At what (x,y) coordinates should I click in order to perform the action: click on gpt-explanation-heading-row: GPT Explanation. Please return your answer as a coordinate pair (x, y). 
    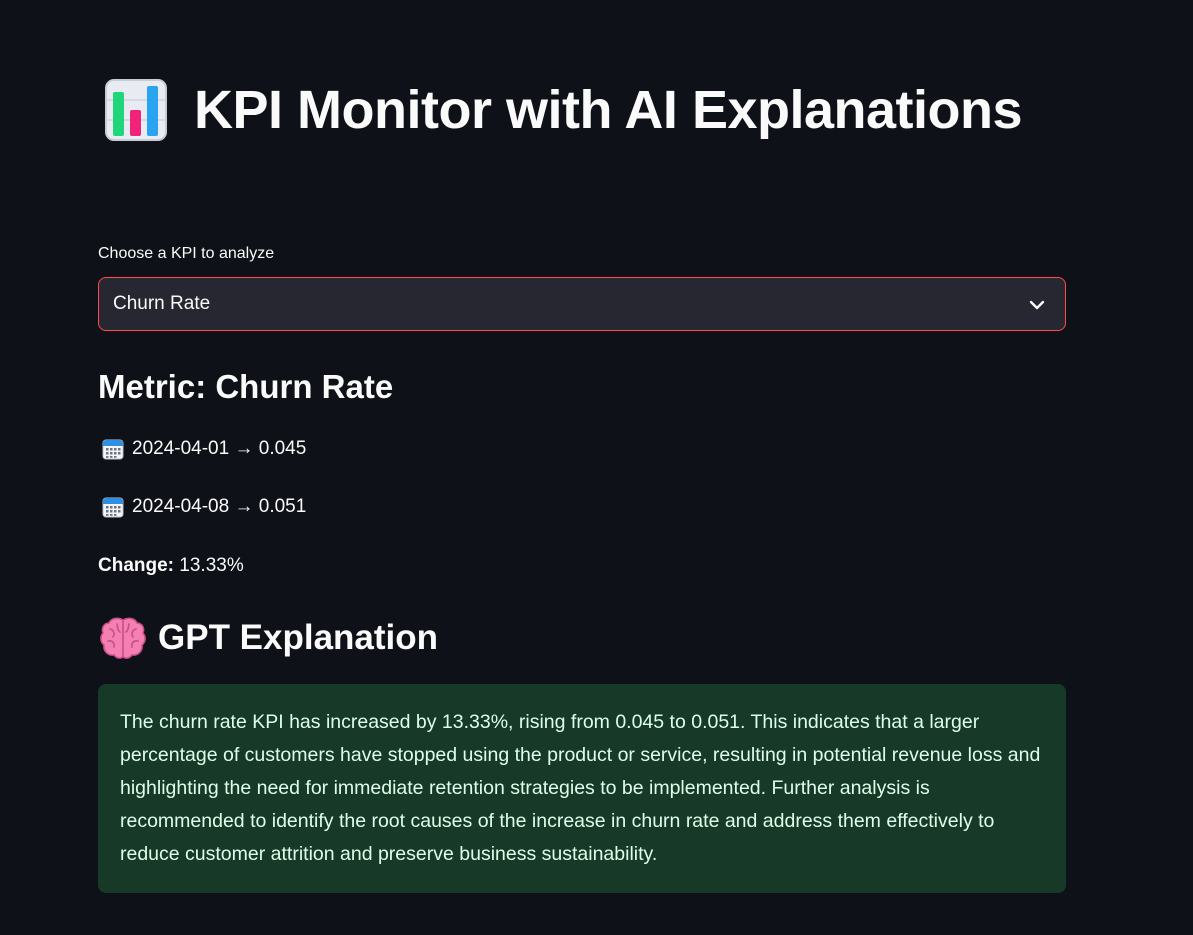
    Looking at the image, I should click on (269, 638).